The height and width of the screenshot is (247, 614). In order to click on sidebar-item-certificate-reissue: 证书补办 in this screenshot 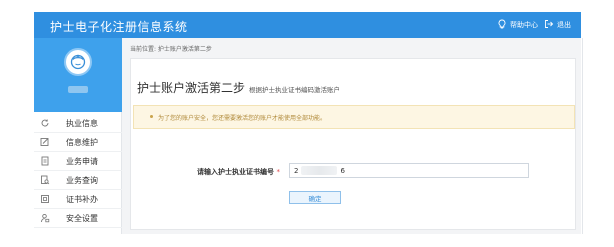, I will do `click(78, 199)`.